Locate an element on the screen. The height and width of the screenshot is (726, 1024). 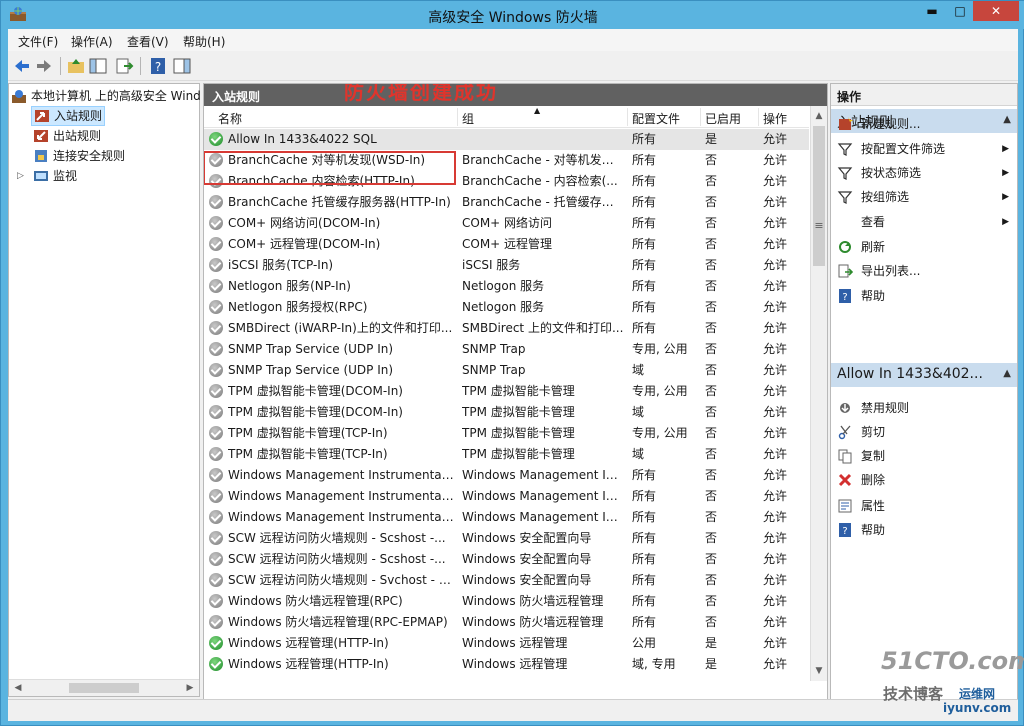
action-disable-rule: 禁用规则 is located at coordinates (923, 408).